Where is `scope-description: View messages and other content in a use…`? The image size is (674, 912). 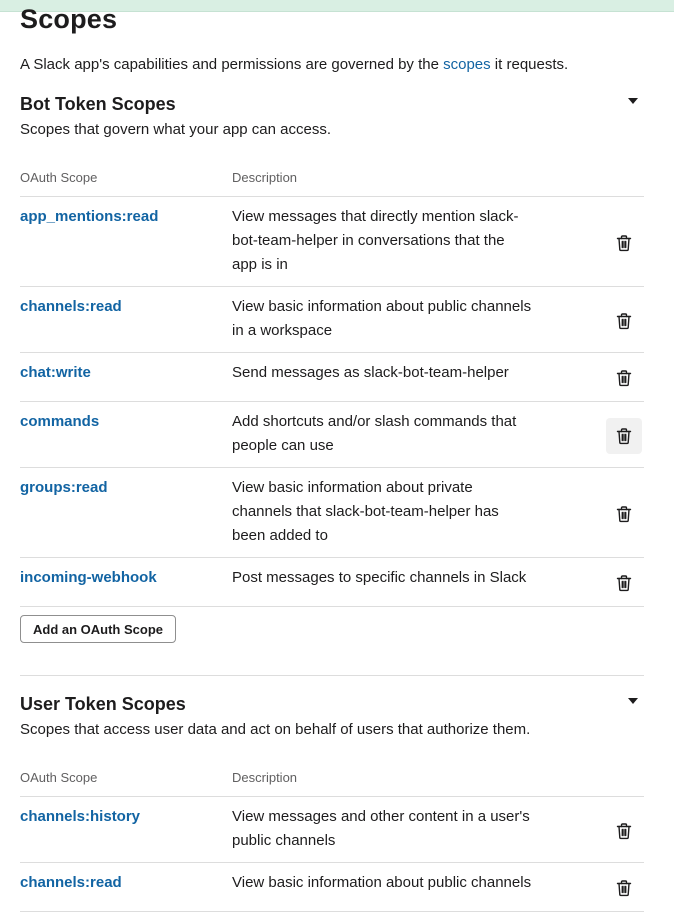
scope-description: View messages and other content in a use… is located at coordinates (392, 829).